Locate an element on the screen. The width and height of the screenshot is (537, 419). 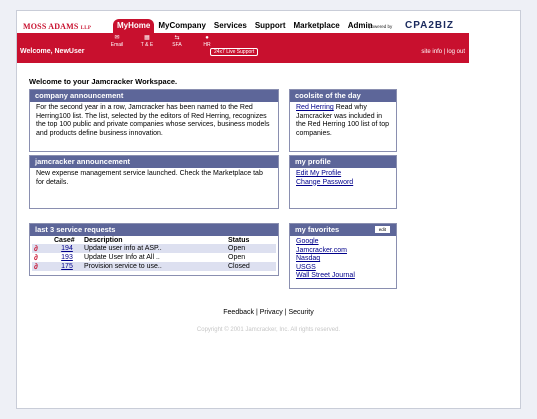
sub-nav: ✉ Email ▦ T & E ⇆ SFA ● HR is located at coordinates (165, 41).